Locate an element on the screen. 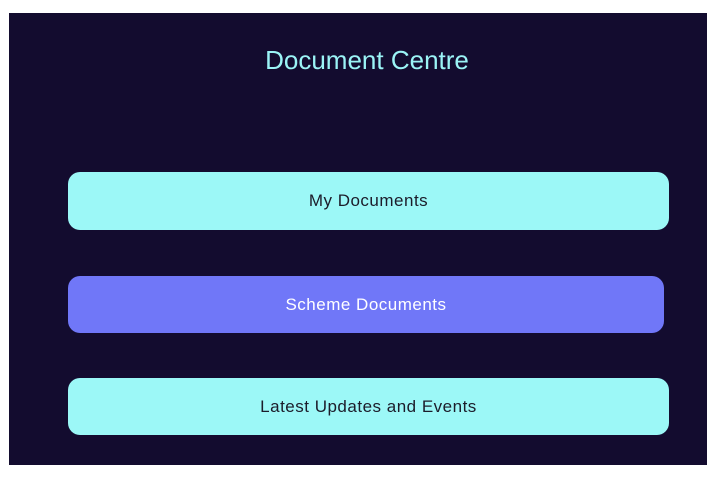  my-documents-label: My Documents is located at coordinates (368, 200).